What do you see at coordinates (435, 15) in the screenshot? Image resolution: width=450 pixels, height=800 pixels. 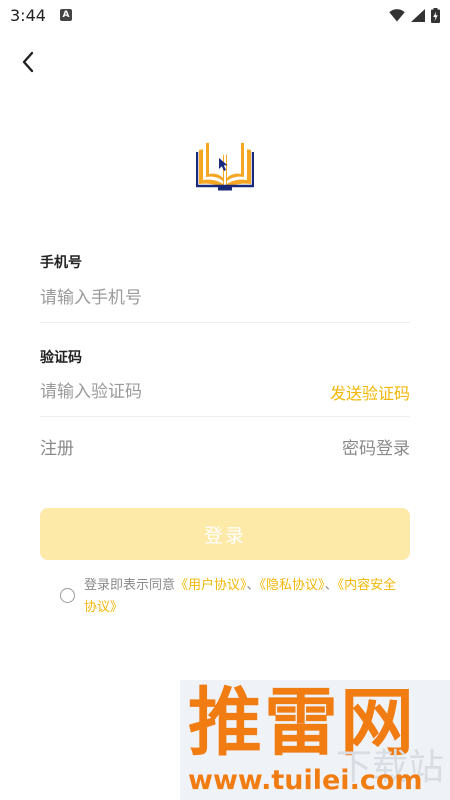 I see `battery-icon` at bounding box center [435, 15].